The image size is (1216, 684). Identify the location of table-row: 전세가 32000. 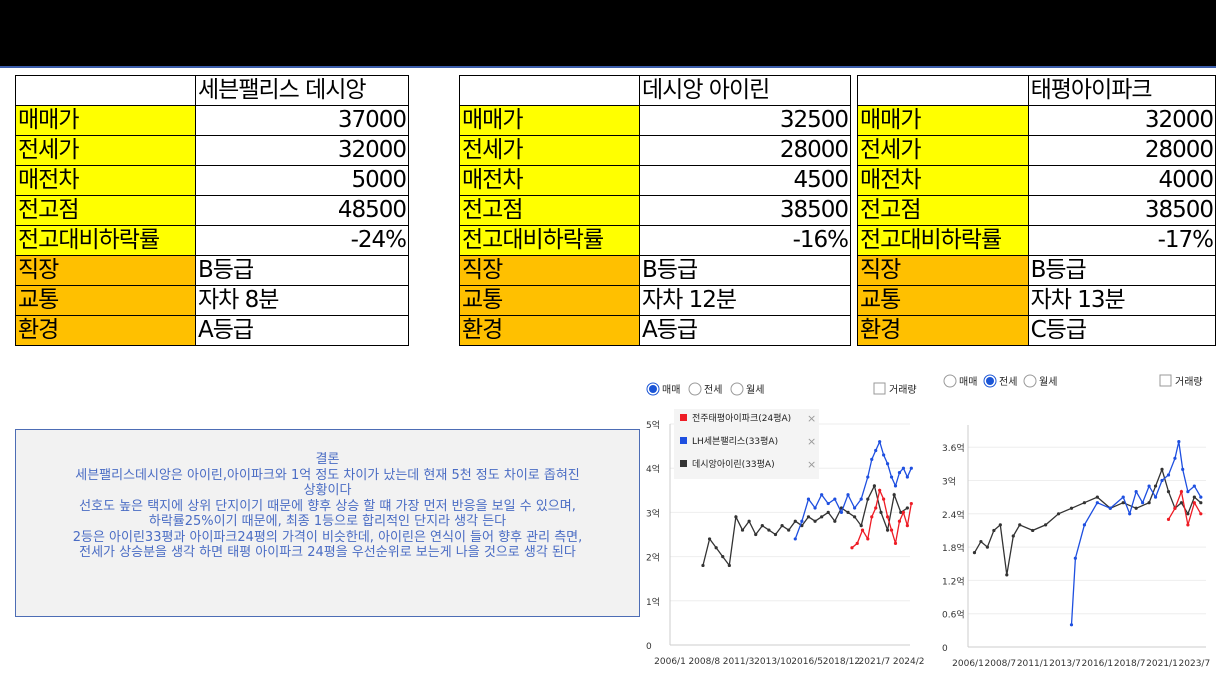
(212, 150).